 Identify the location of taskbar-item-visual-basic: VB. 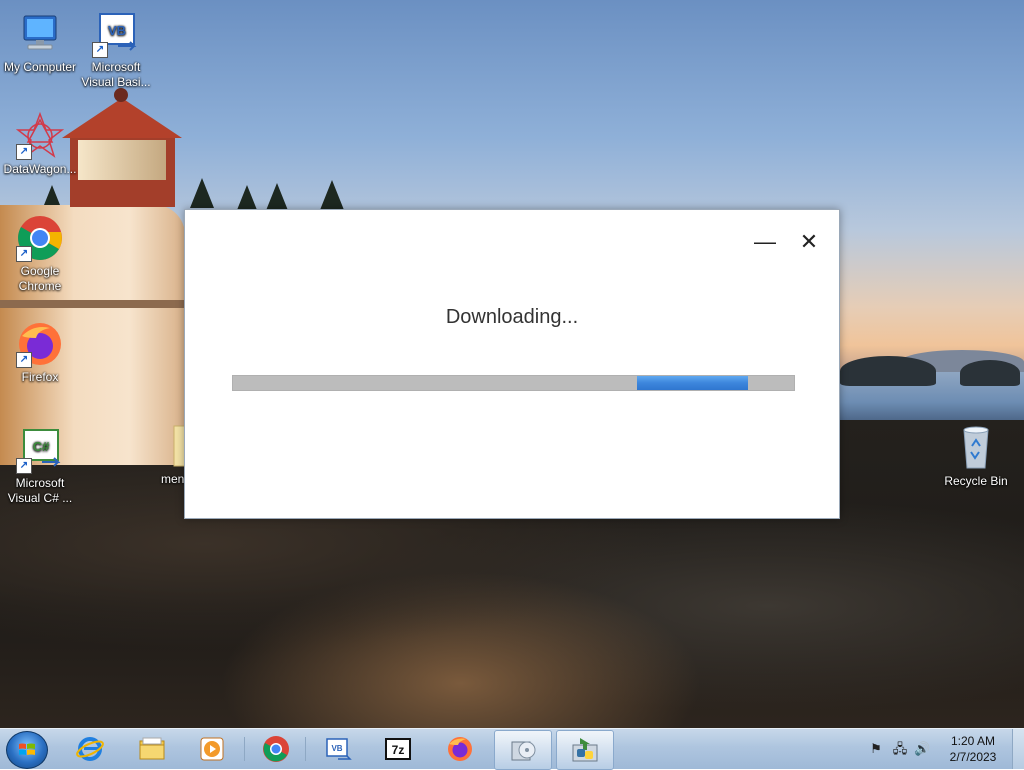
(338, 749).